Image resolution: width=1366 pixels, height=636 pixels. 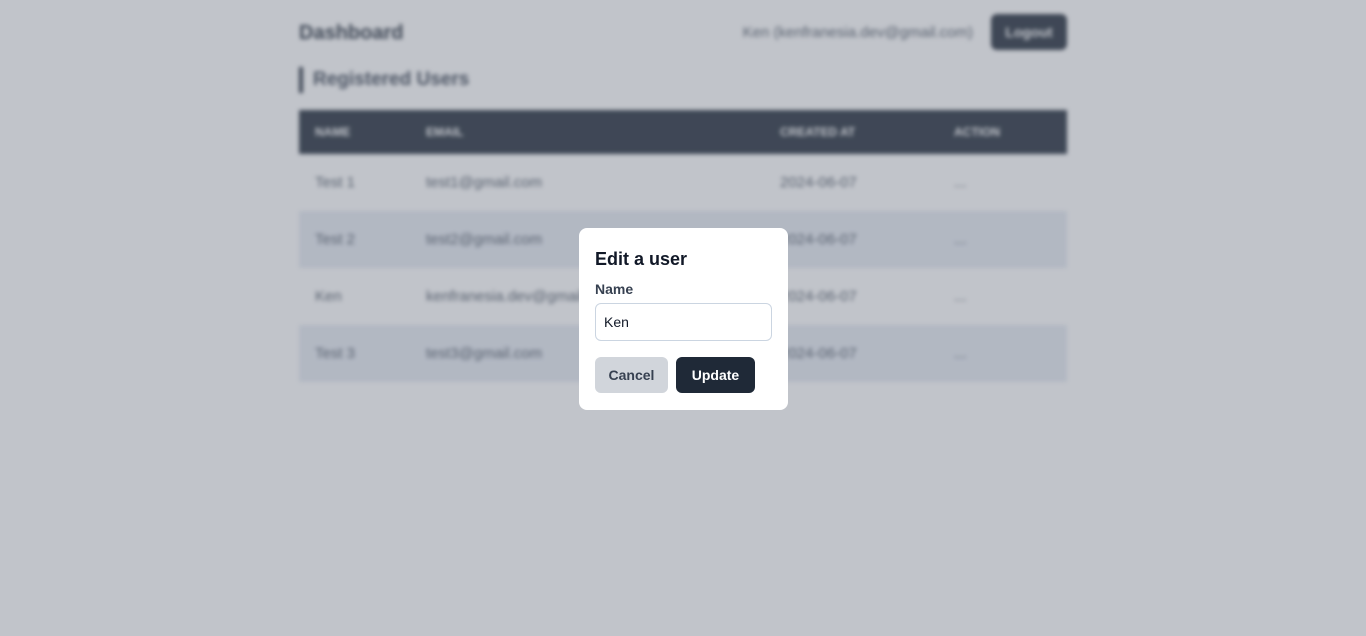 I want to click on name-input, so click(x=683, y=322).